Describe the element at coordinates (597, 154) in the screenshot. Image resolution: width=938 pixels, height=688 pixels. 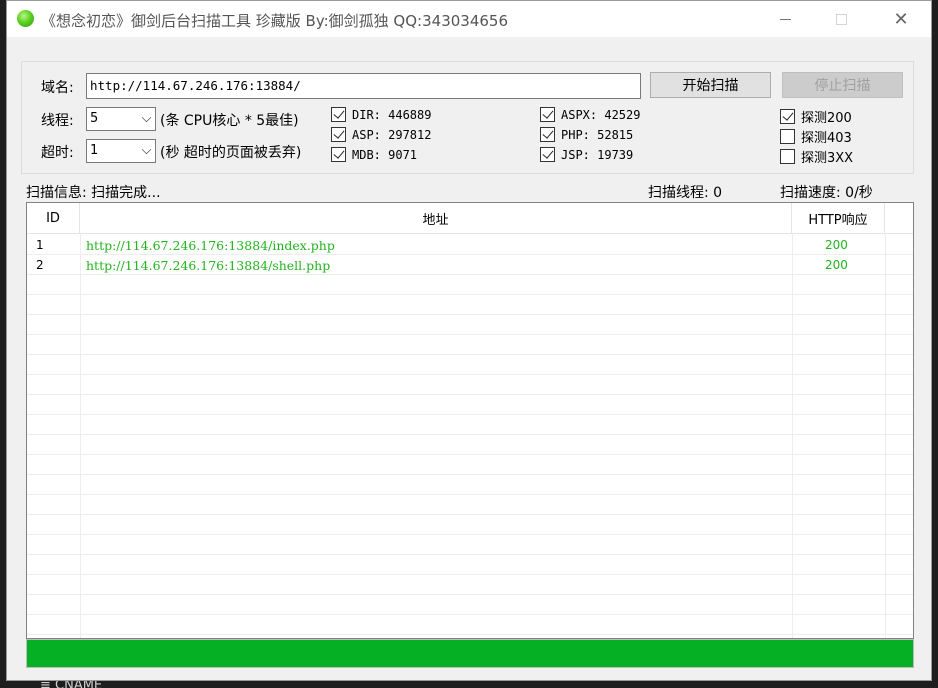
I see `checkbox-label: JSP: 19739` at that location.